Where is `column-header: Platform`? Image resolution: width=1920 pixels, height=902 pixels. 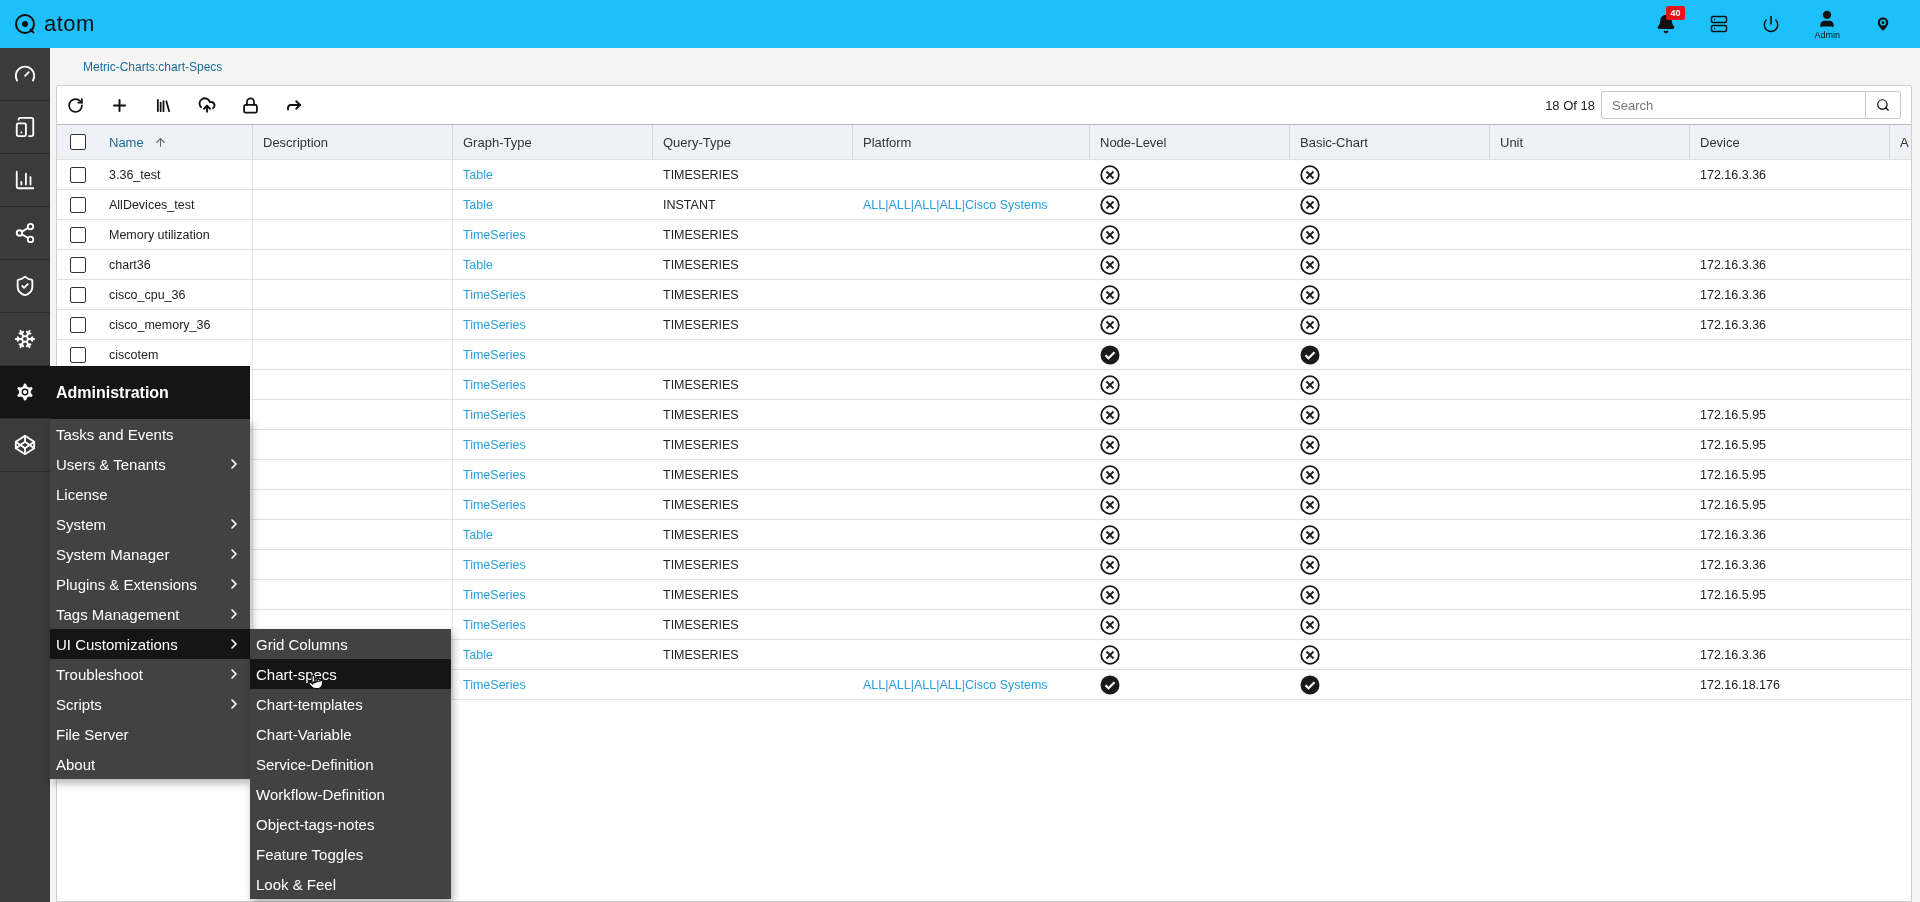 column-header: Platform is located at coordinates (887, 142).